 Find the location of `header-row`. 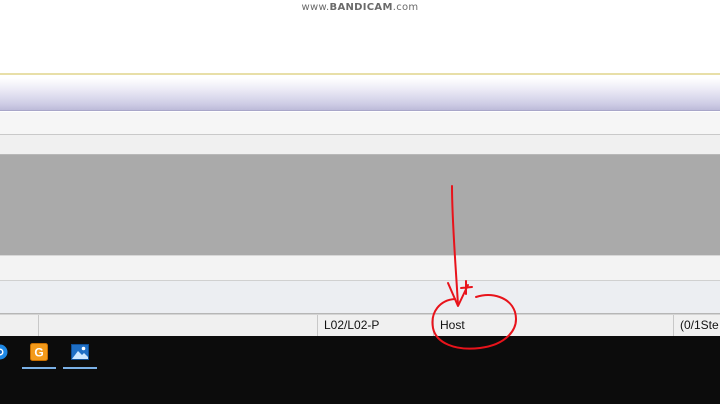

header-row is located at coordinates (360, 145).